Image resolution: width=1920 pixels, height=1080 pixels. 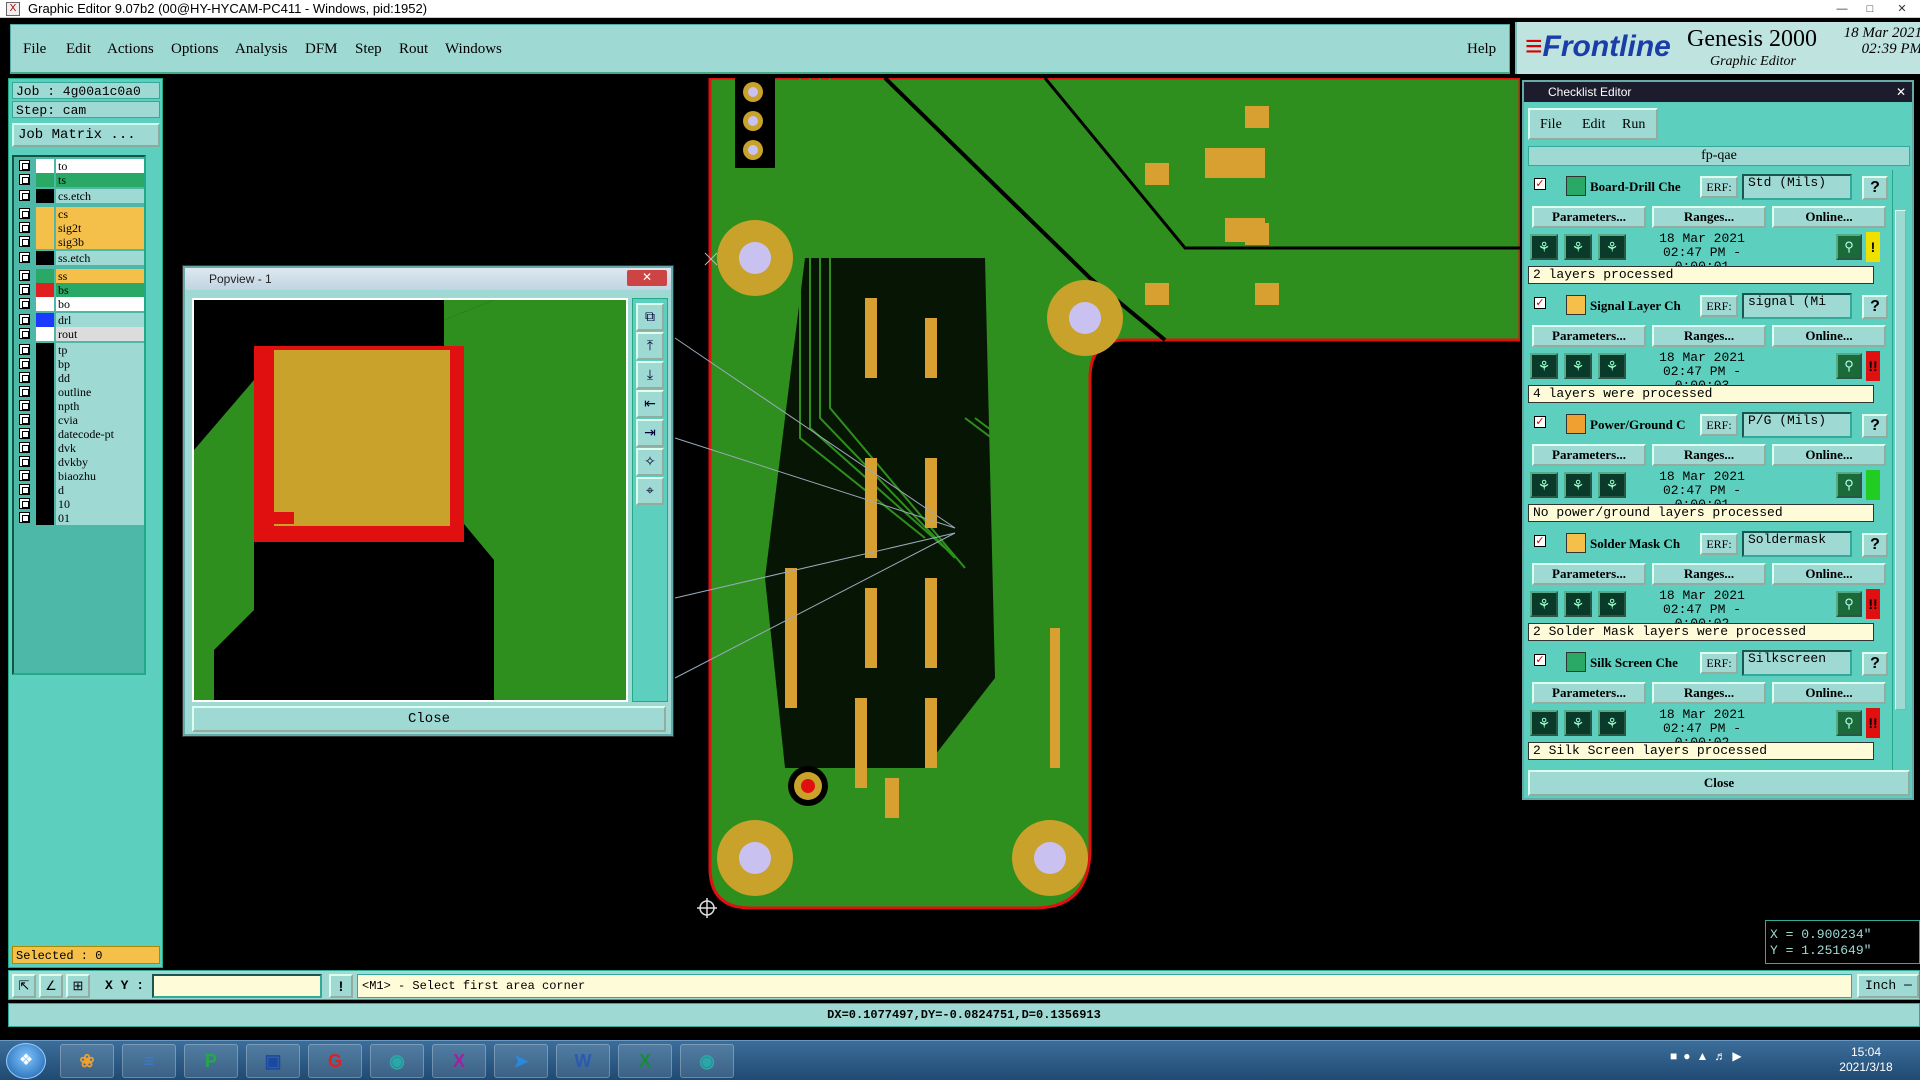 I want to click on scroll-thumb, so click(x=1900, y=460).